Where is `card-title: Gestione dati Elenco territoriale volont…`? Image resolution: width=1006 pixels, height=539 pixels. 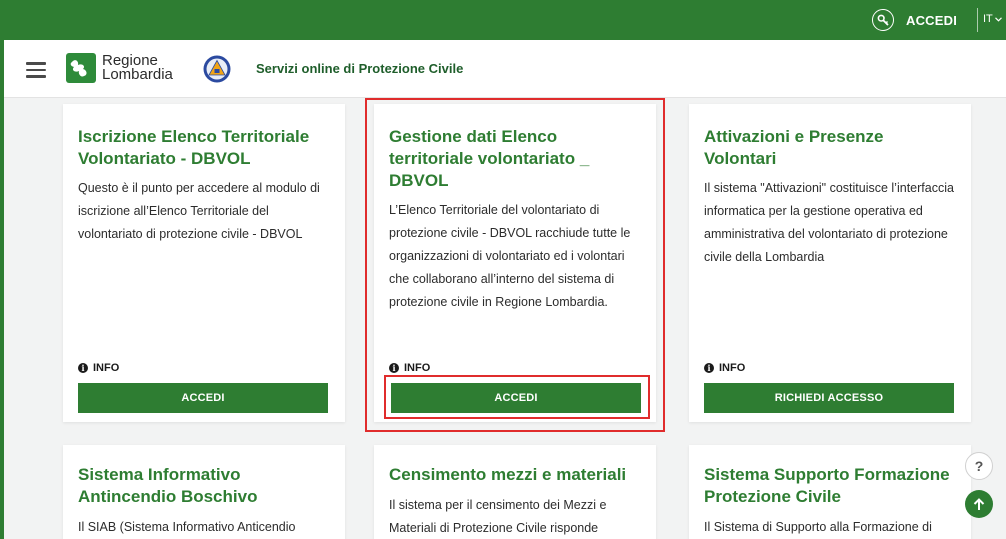
card-title: Gestione dati Elenco territoriale volont… is located at coordinates (489, 158).